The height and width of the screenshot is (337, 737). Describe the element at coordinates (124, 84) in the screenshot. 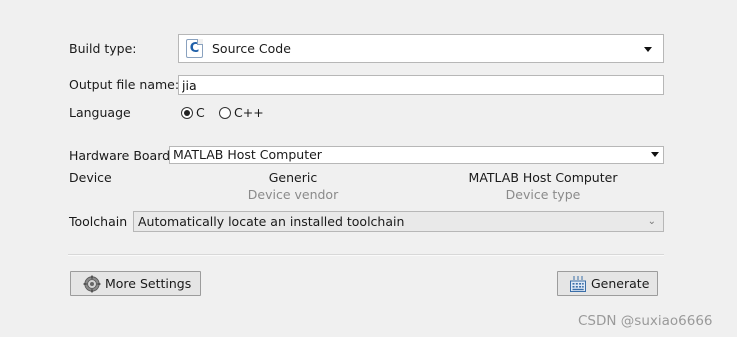

I see `output-file-name-label: Output file name:` at that location.